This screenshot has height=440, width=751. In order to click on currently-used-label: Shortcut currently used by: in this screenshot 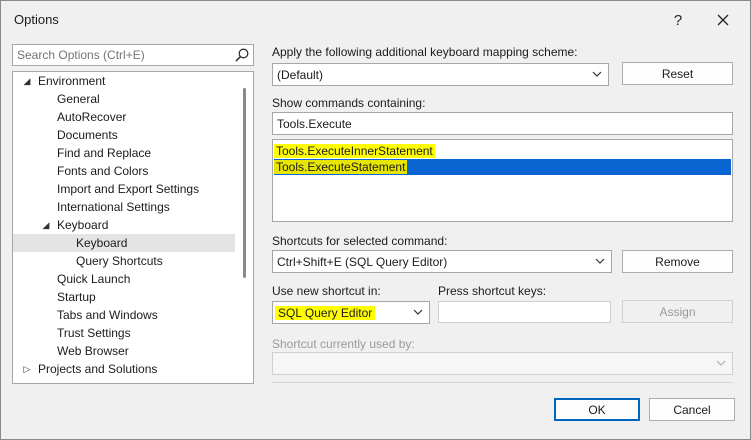, I will do `click(343, 344)`.